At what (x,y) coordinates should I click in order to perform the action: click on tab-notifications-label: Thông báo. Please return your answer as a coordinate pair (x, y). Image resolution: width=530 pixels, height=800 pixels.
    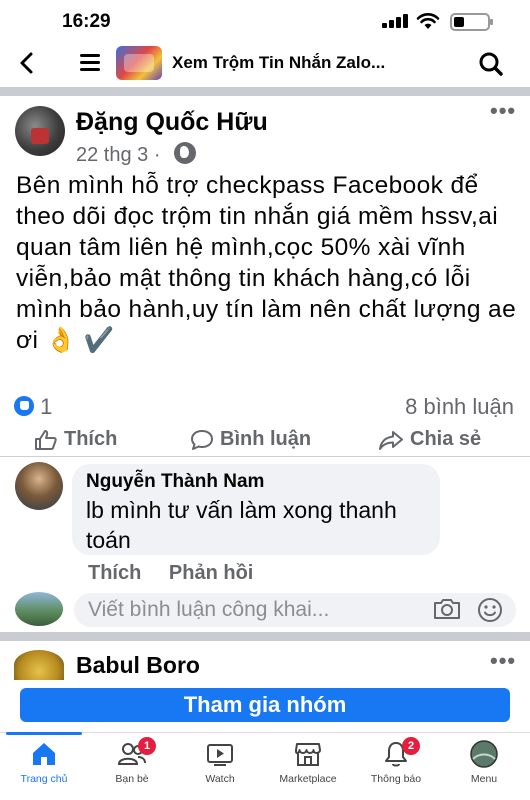
    Looking at the image, I should click on (396, 779).